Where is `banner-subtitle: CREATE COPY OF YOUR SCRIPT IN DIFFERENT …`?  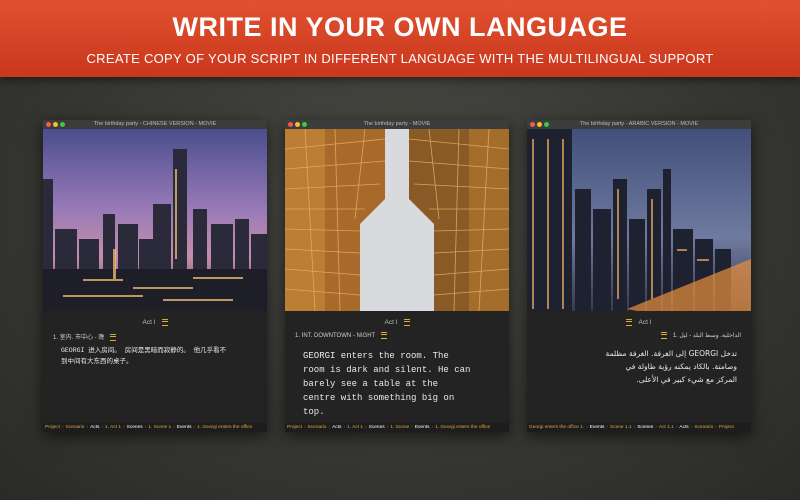 banner-subtitle: CREATE COPY OF YOUR SCRIPT IN DIFFERENT … is located at coordinates (400, 58).